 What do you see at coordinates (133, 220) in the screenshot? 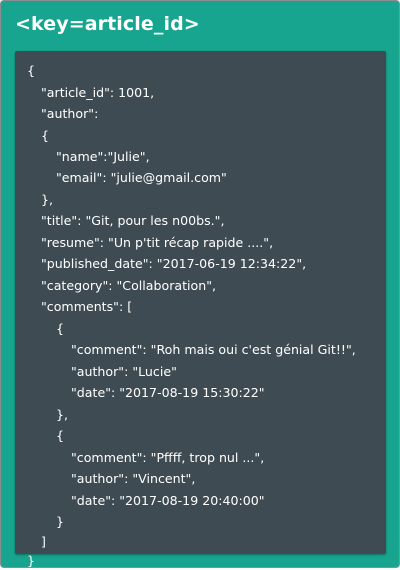
I see `code-line-8: "title": "Git, pour les n00bs.",` at bounding box center [133, 220].